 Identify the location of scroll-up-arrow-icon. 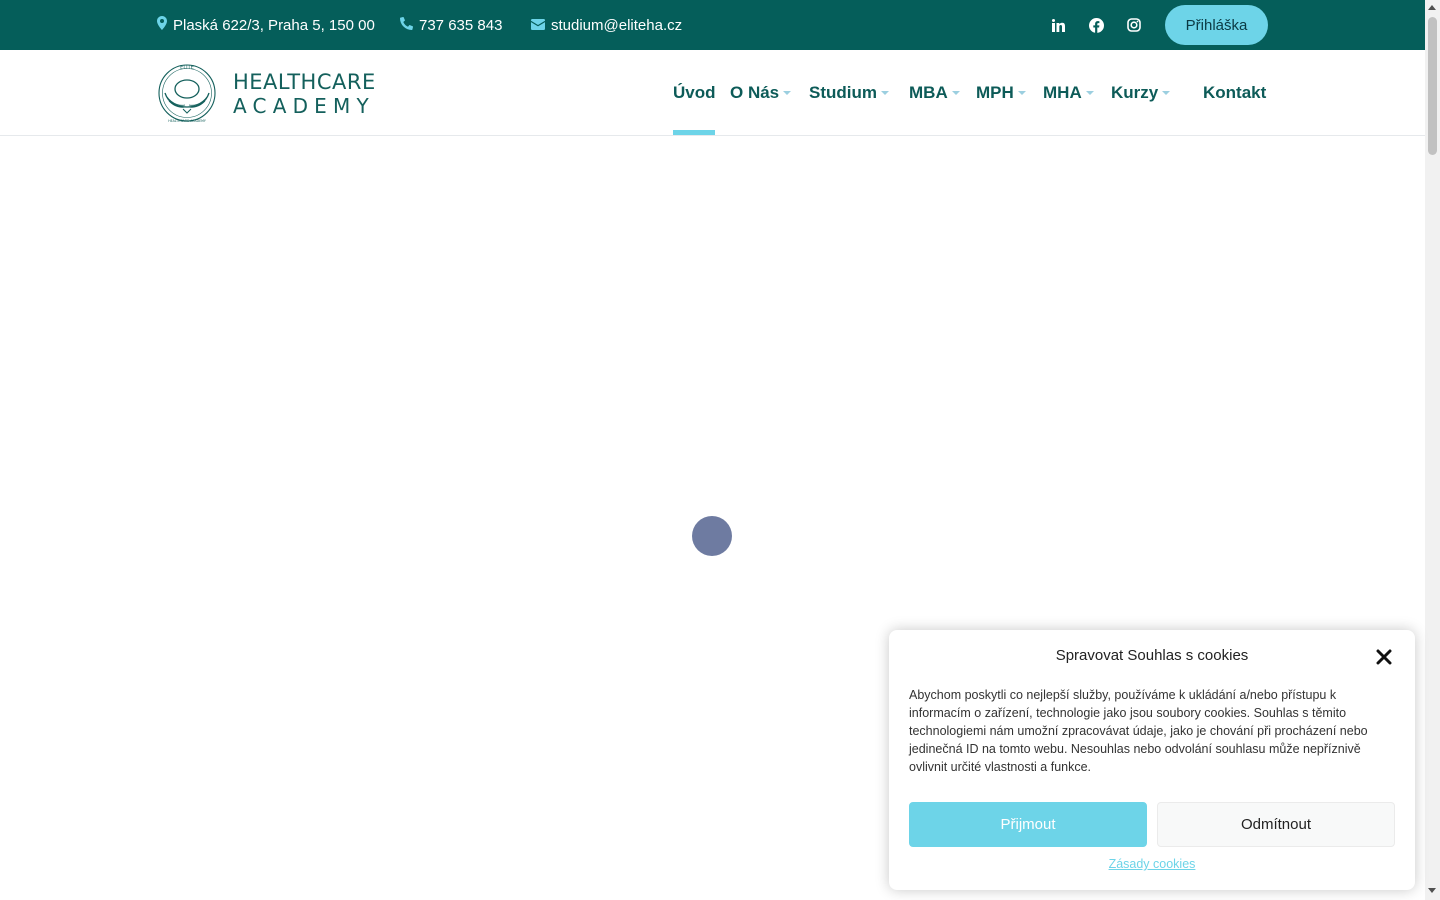
(1432, 7).